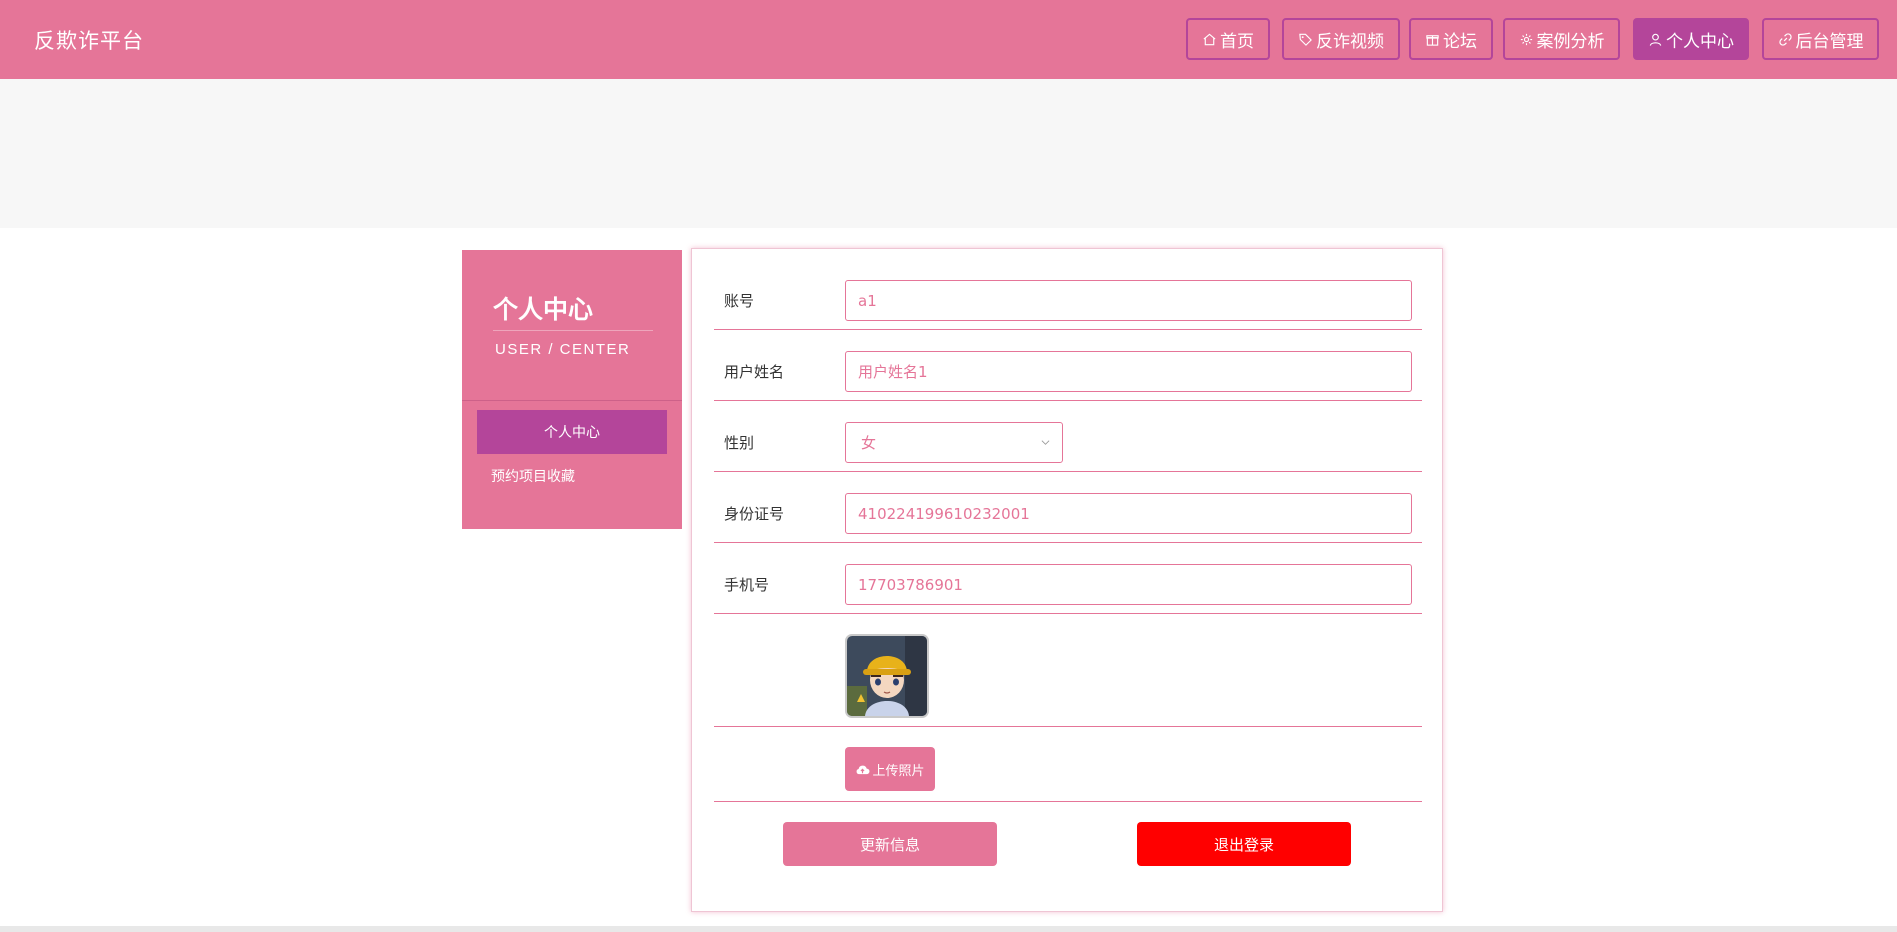 The image size is (1897, 932). What do you see at coordinates (1700, 41) in the screenshot?
I see `nav-user-label: 个人中心` at bounding box center [1700, 41].